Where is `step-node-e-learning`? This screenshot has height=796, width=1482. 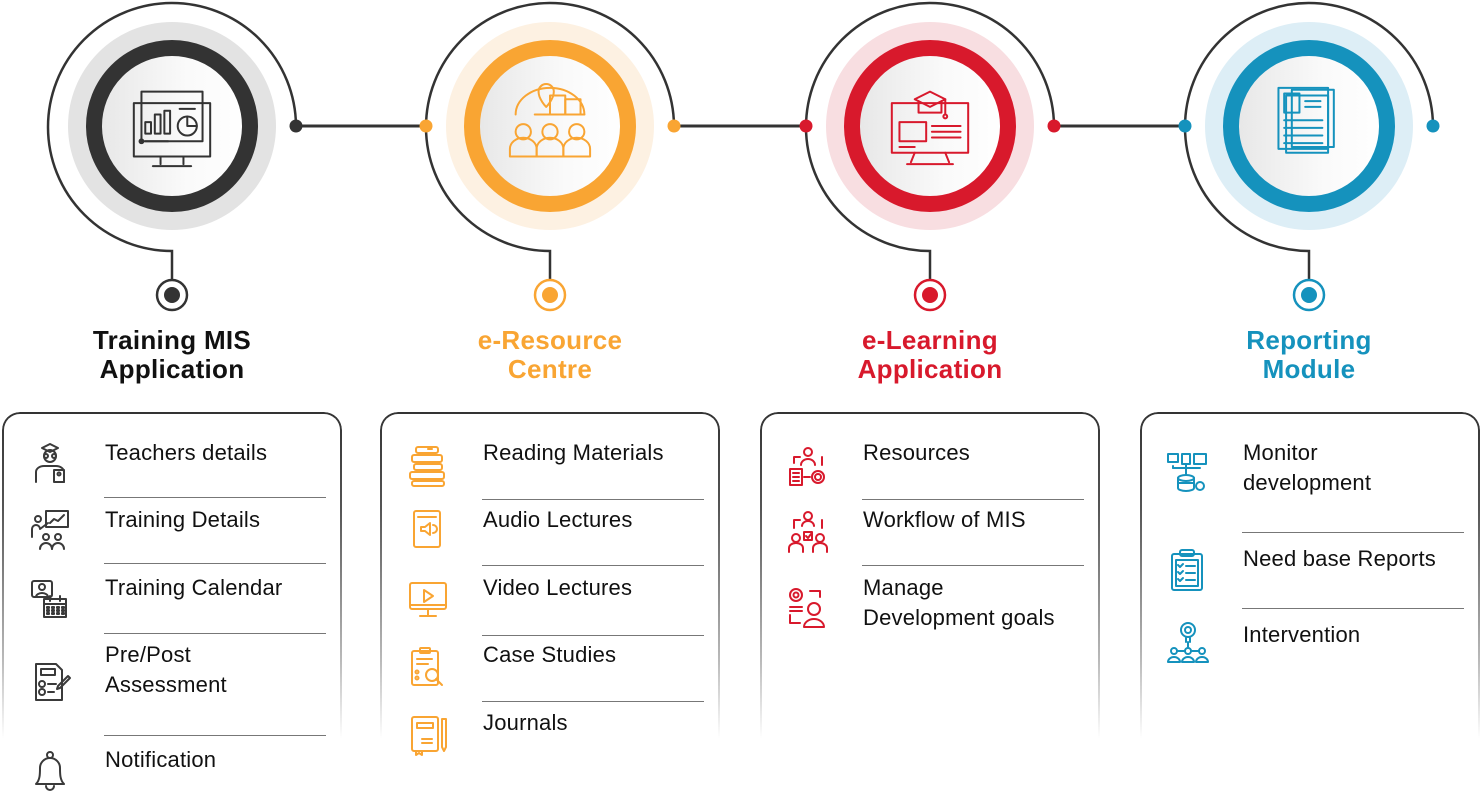
step-node-e-learning is located at coordinates (930, 156).